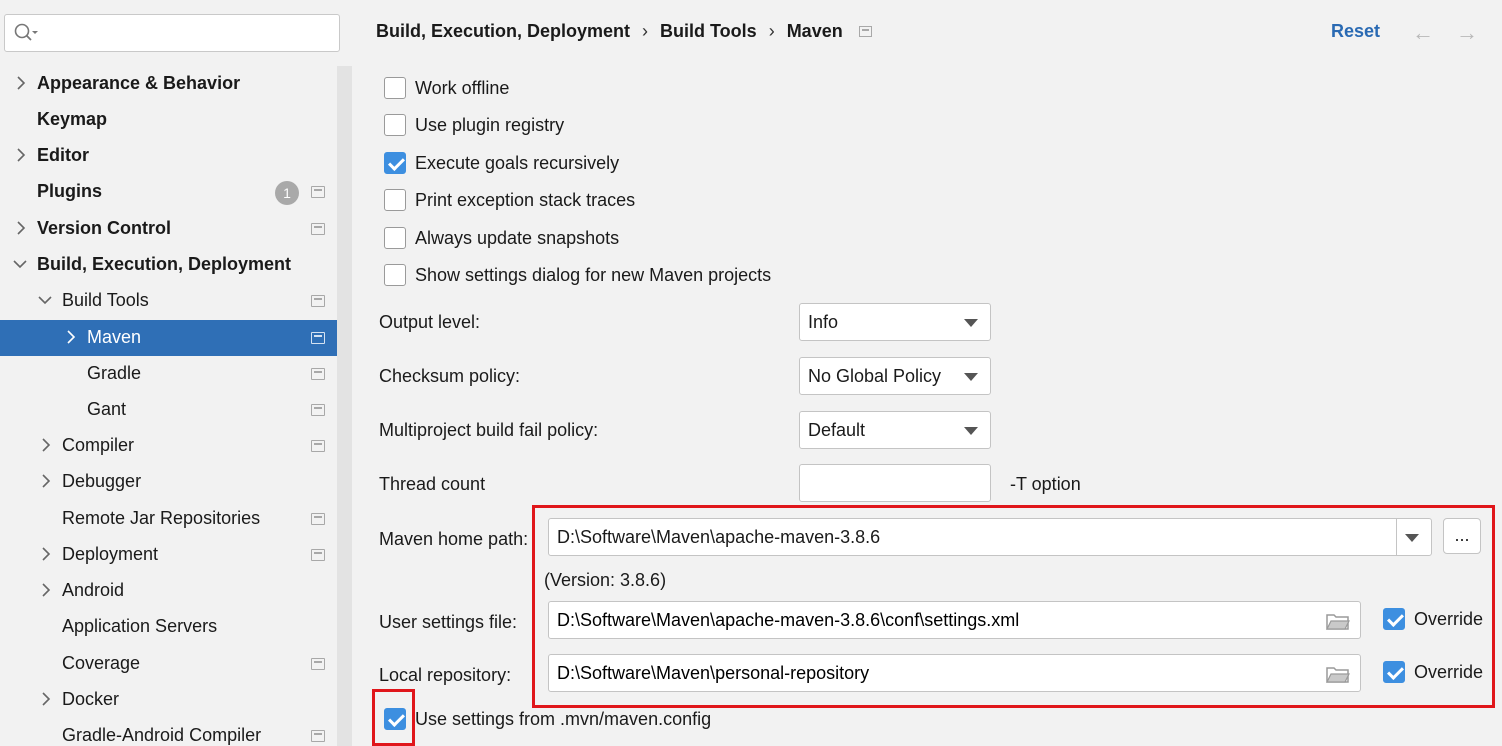 The image size is (1502, 746). I want to click on sidebar-item-label: Maven, so click(114, 337).